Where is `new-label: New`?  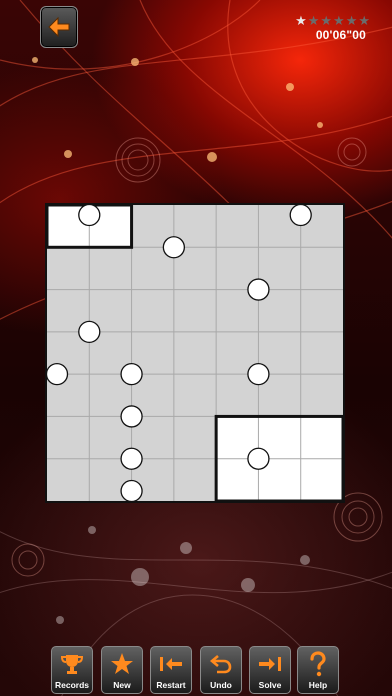
new-label: New is located at coordinates (122, 685).